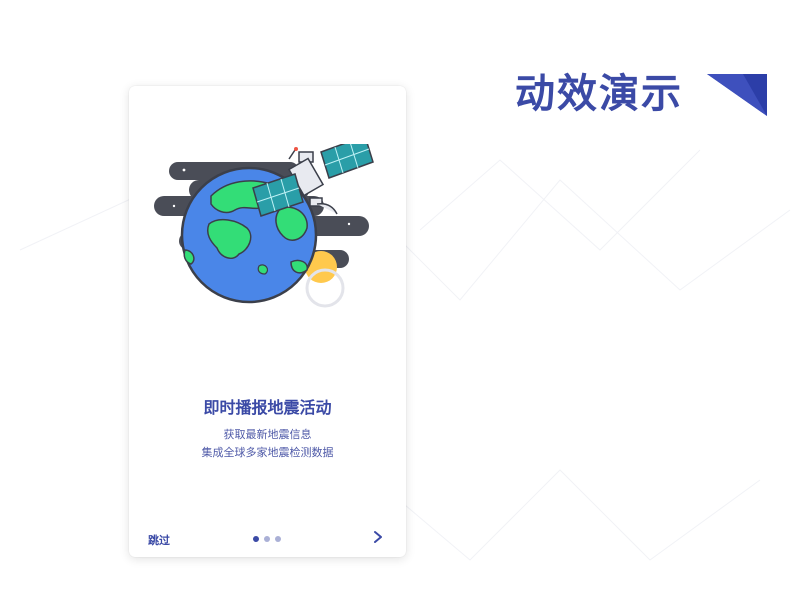  What do you see at coordinates (599, 94) in the screenshot?
I see `demo-title: 动效演示` at bounding box center [599, 94].